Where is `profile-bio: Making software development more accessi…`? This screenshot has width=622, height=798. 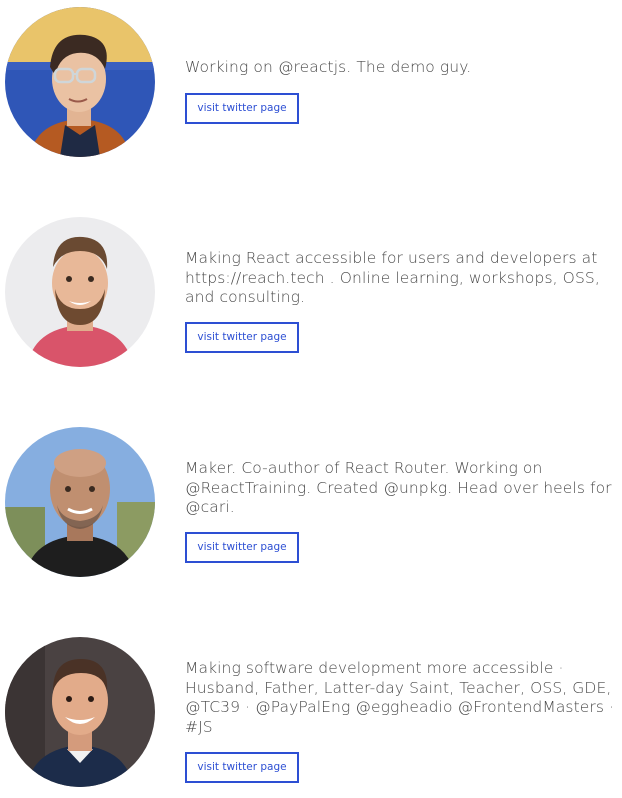 profile-bio: Making software development more accessi… is located at coordinates (400, 697).